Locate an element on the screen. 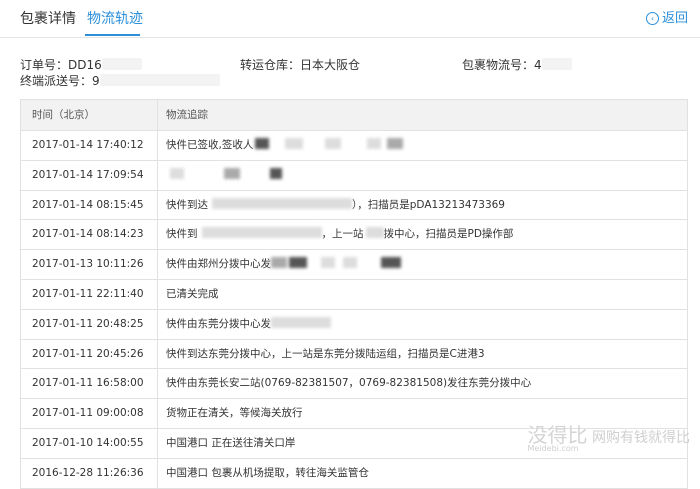  table-row: 2017-01-14 17:09:54 is located at coordinates (354, 175).